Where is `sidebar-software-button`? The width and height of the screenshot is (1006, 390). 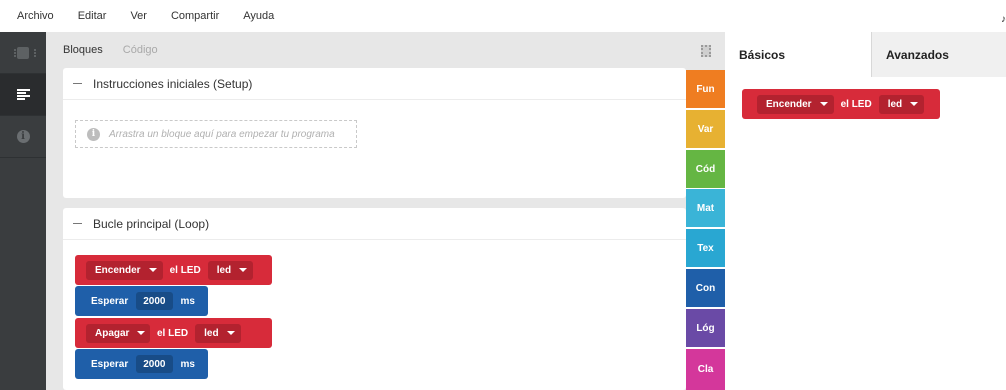
sidebar-software-button is located at coordinates (23, 95).